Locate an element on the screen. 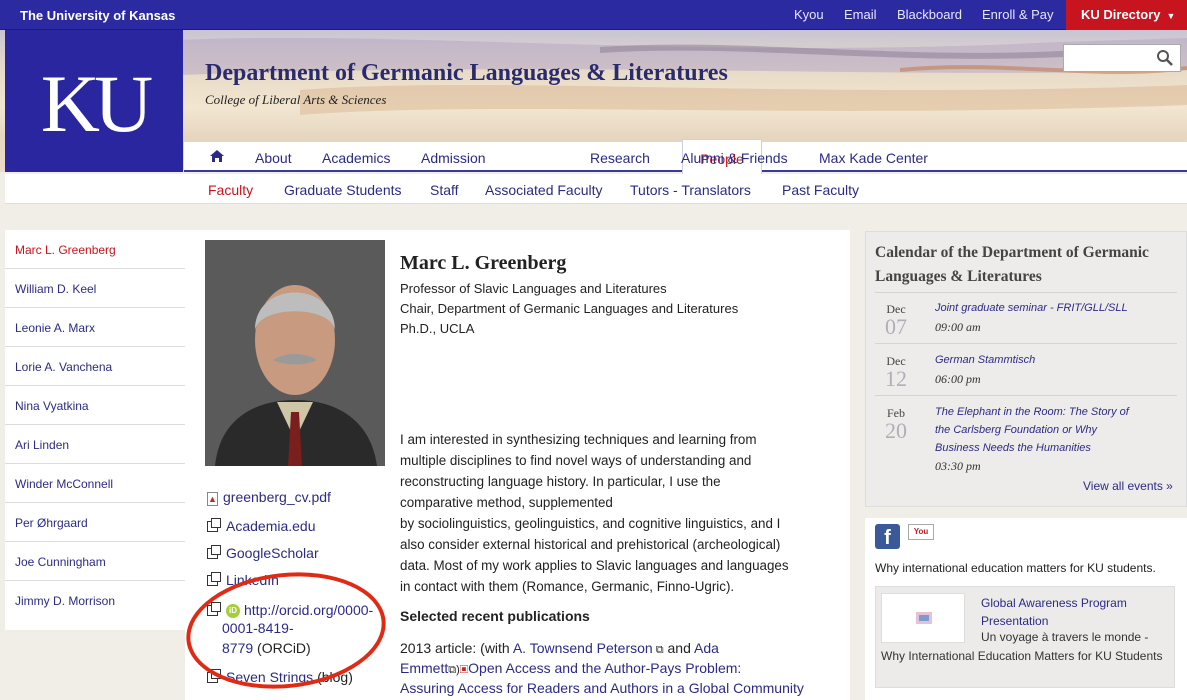  nav-max-kade-center: Max Kade Center is located at coordinates (873, 158).